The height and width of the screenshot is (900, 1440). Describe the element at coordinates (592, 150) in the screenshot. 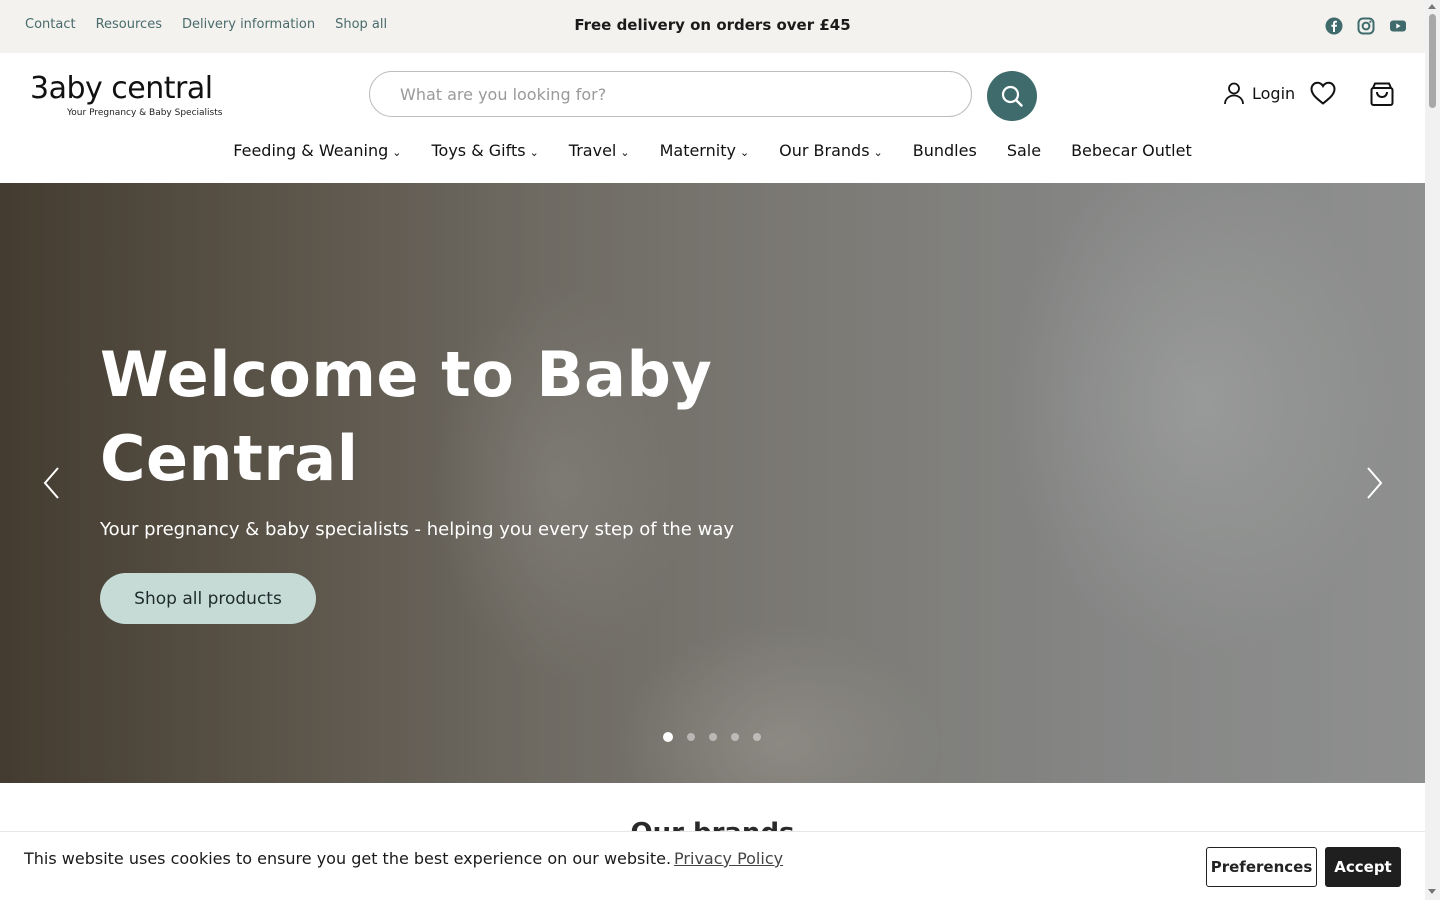

I see `nav-label: Travel` at that location.